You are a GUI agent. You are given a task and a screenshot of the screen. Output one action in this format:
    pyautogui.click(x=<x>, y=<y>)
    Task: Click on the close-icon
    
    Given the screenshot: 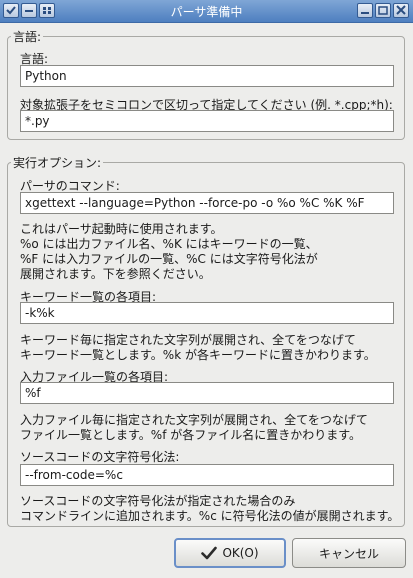 What is the action you would take?
    pyautogui.click(x=401, y=10)
    